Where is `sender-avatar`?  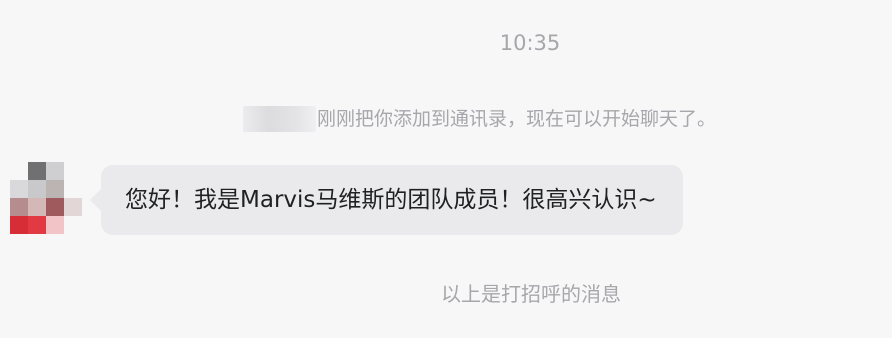 sender-avatar is located at coordinates (46, 198).